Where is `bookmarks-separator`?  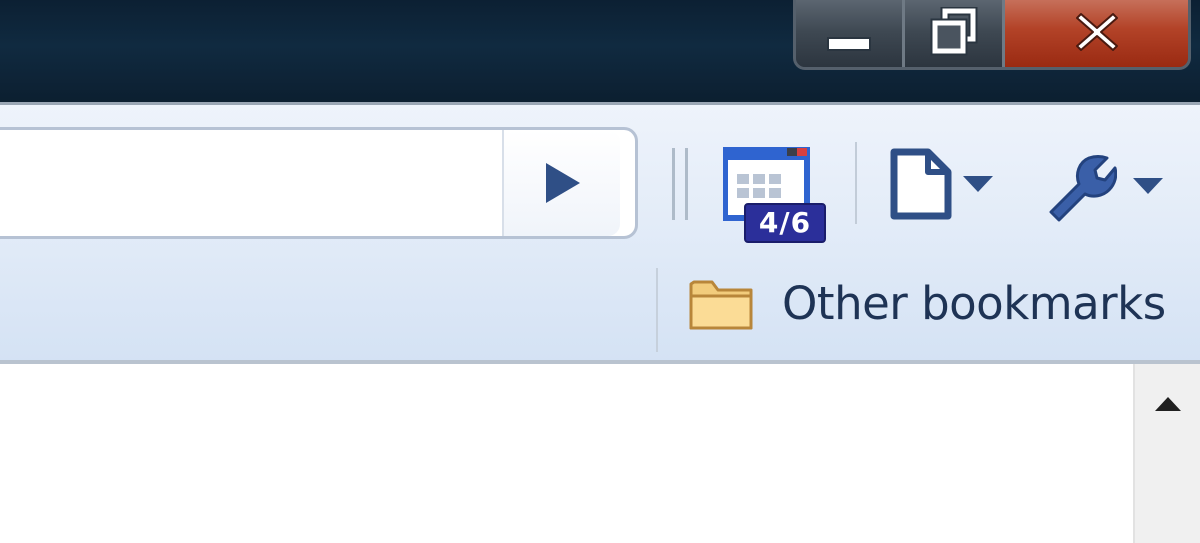
bookmarks-separator is located at coordinates (657, 310).